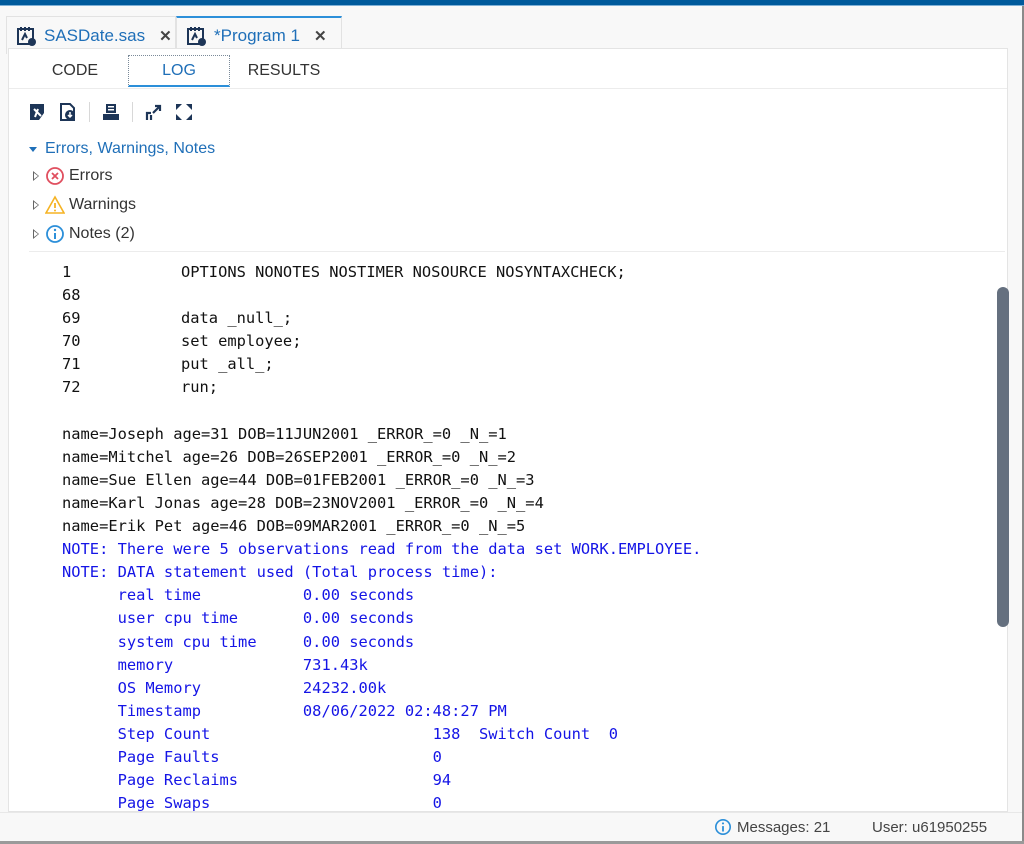 Image resolution: width=1024 pixels, height=844 pixels. What do you see at coordinates (517, 251) in the screenshot?
I see `section-divider` at bounding box center [517, 251].